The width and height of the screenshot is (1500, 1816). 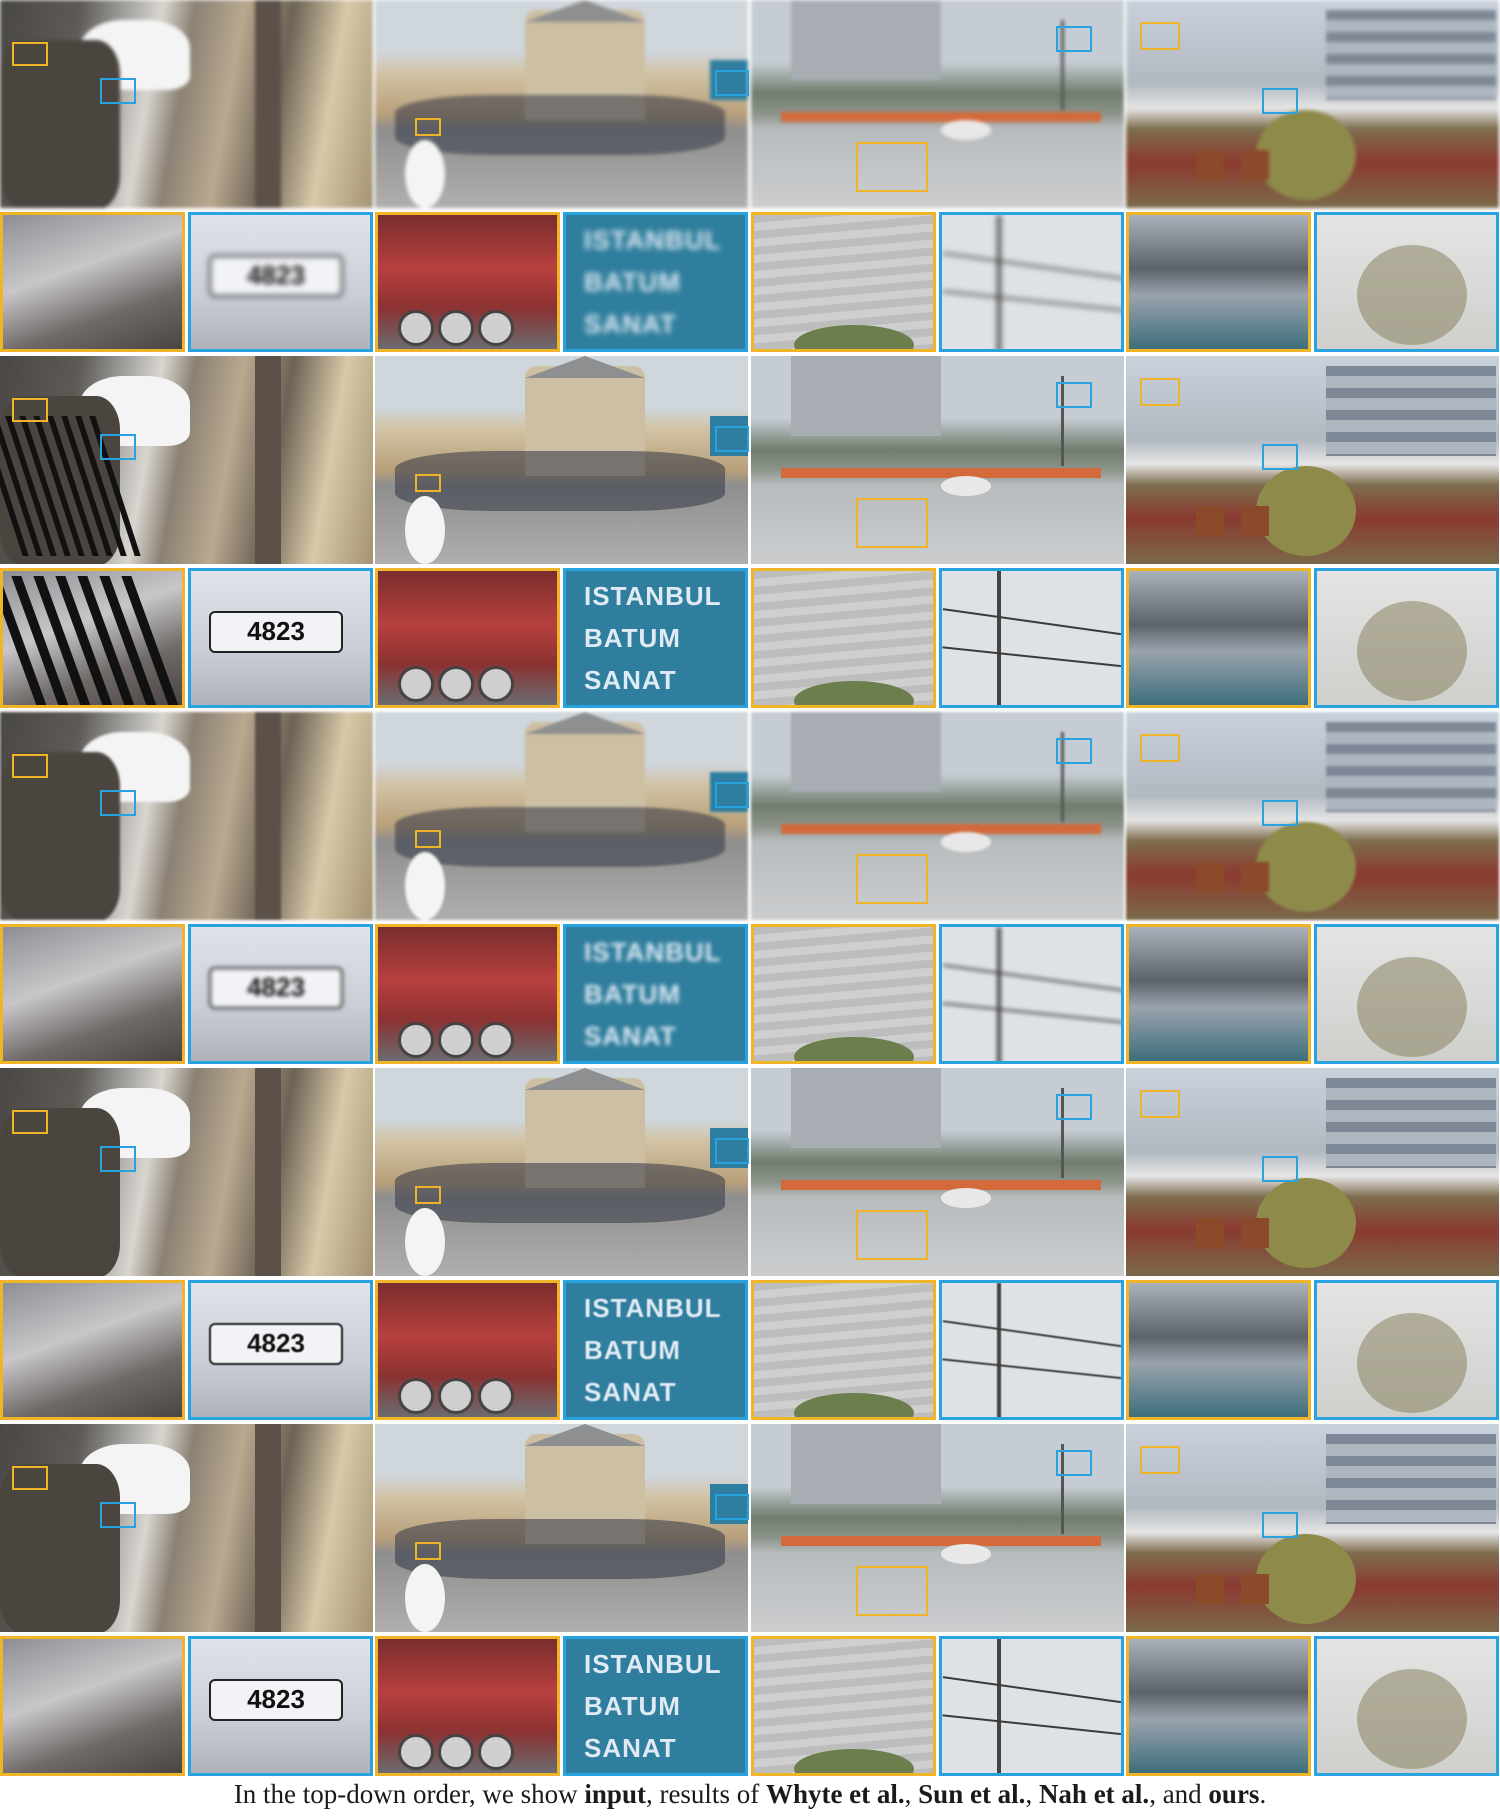 I want to click on caption-nah: Nah et al., so click(x=1094, y=1794).